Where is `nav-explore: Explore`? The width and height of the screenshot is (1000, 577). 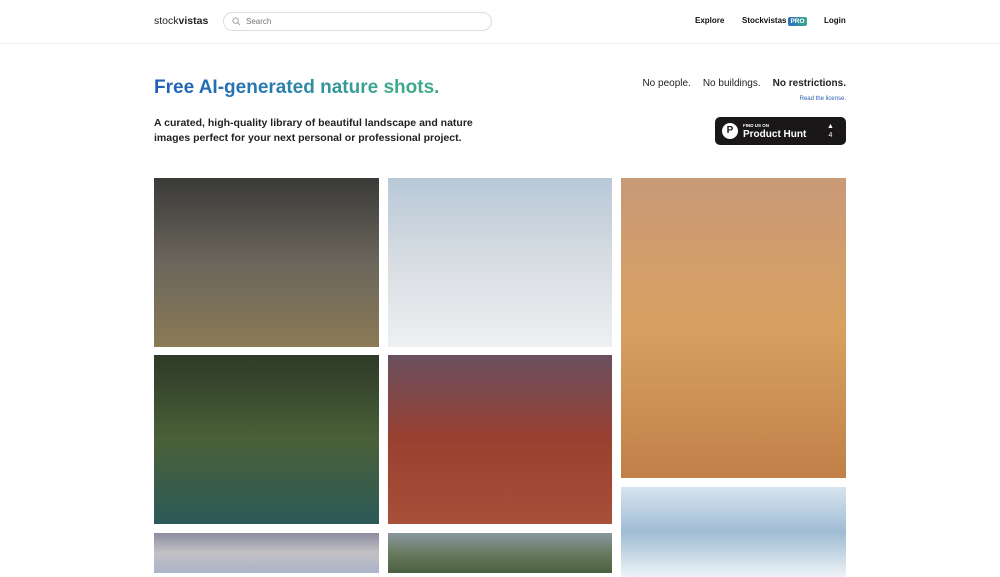 nav-explore: Explore is located at coordinates (709, 20).